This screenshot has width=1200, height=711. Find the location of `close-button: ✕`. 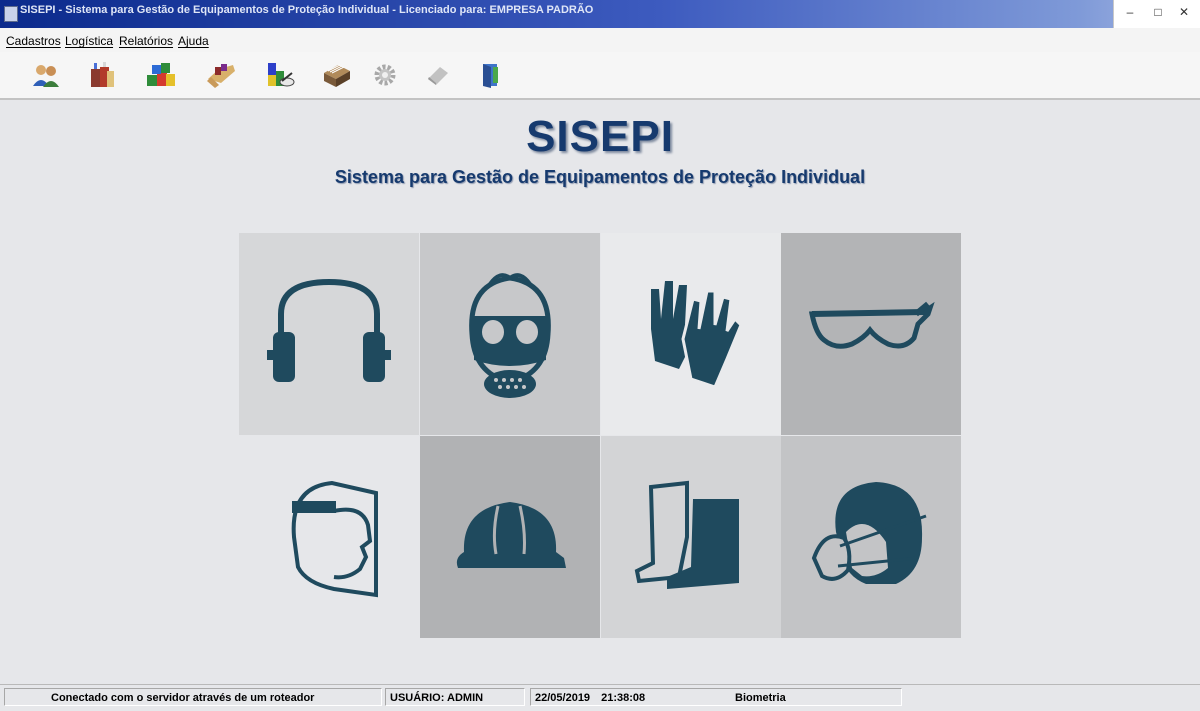

close-button: ✕ is located at coordinates (1184, 12).